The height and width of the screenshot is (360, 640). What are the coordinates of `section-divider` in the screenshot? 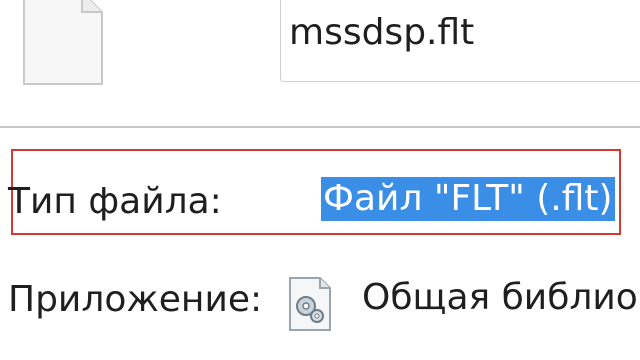 It's located at (320, 127).